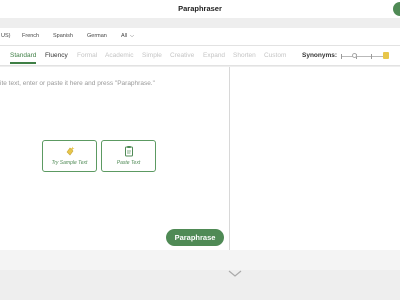  I want to click on chevron-down-icon, so click(235, 274).